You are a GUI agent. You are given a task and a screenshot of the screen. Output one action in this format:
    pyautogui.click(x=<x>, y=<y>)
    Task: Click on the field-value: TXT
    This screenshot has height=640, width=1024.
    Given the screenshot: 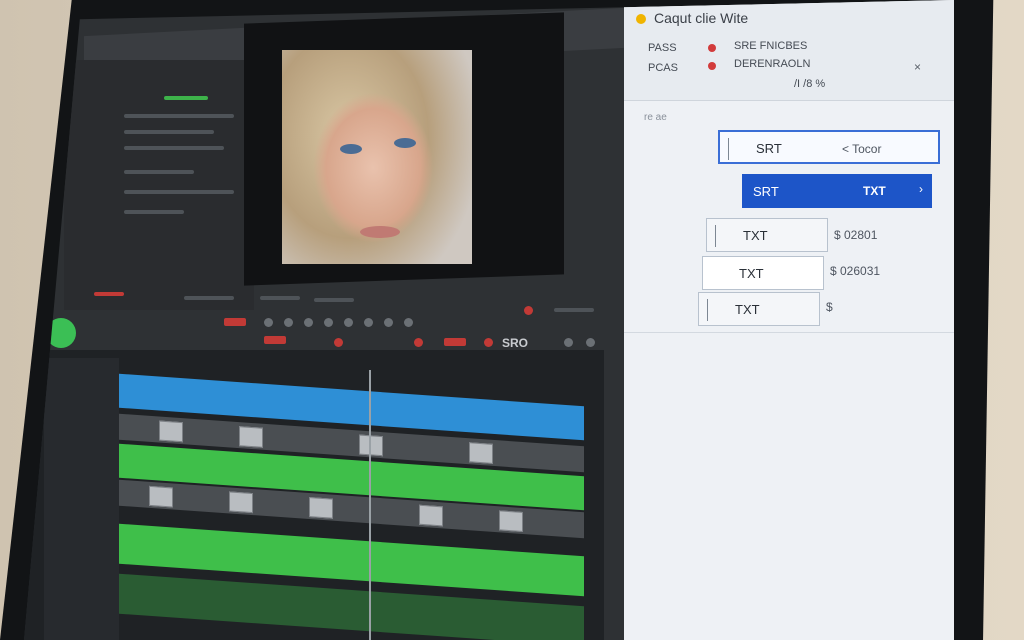 What is the action you would take?
    pyautogui.click(x=874, y=191)
    